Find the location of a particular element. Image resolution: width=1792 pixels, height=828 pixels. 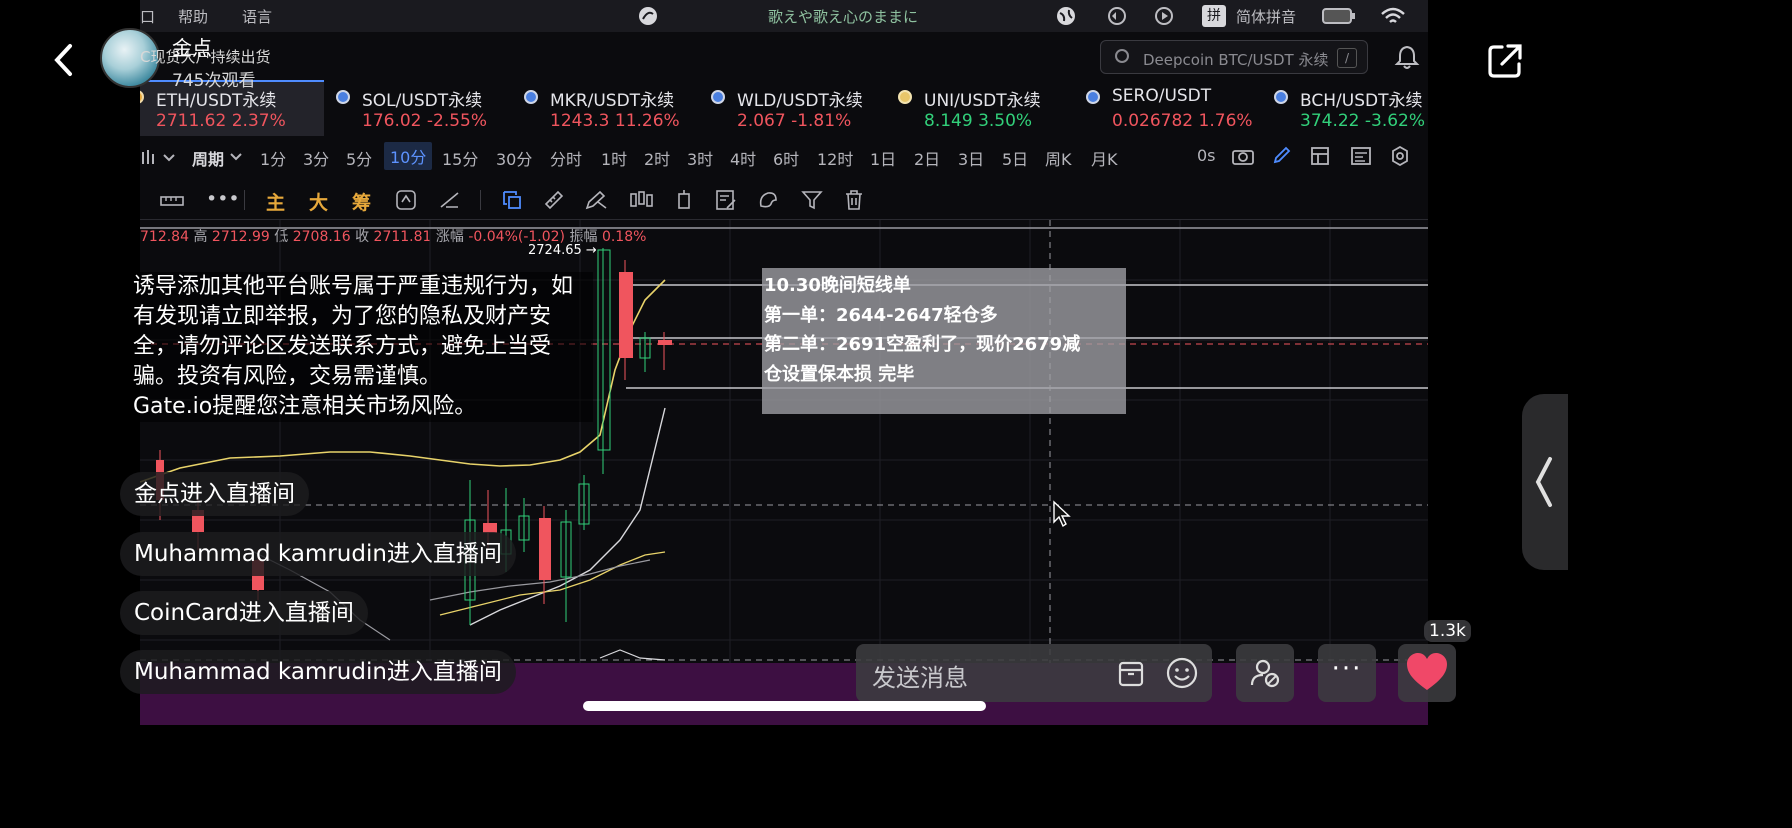

period-1d: 1日 is located at coordinates (883, 158).